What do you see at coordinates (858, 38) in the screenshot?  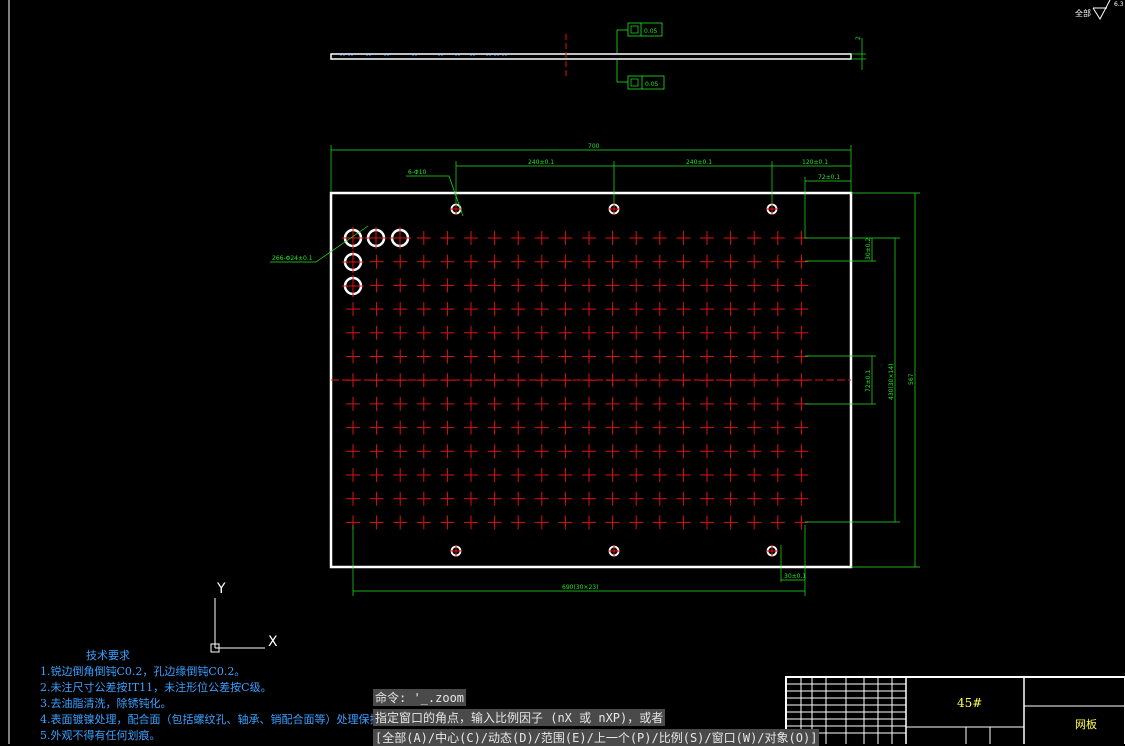 I see `dim-side-thickness: 2` at bounding box center [858, 38].